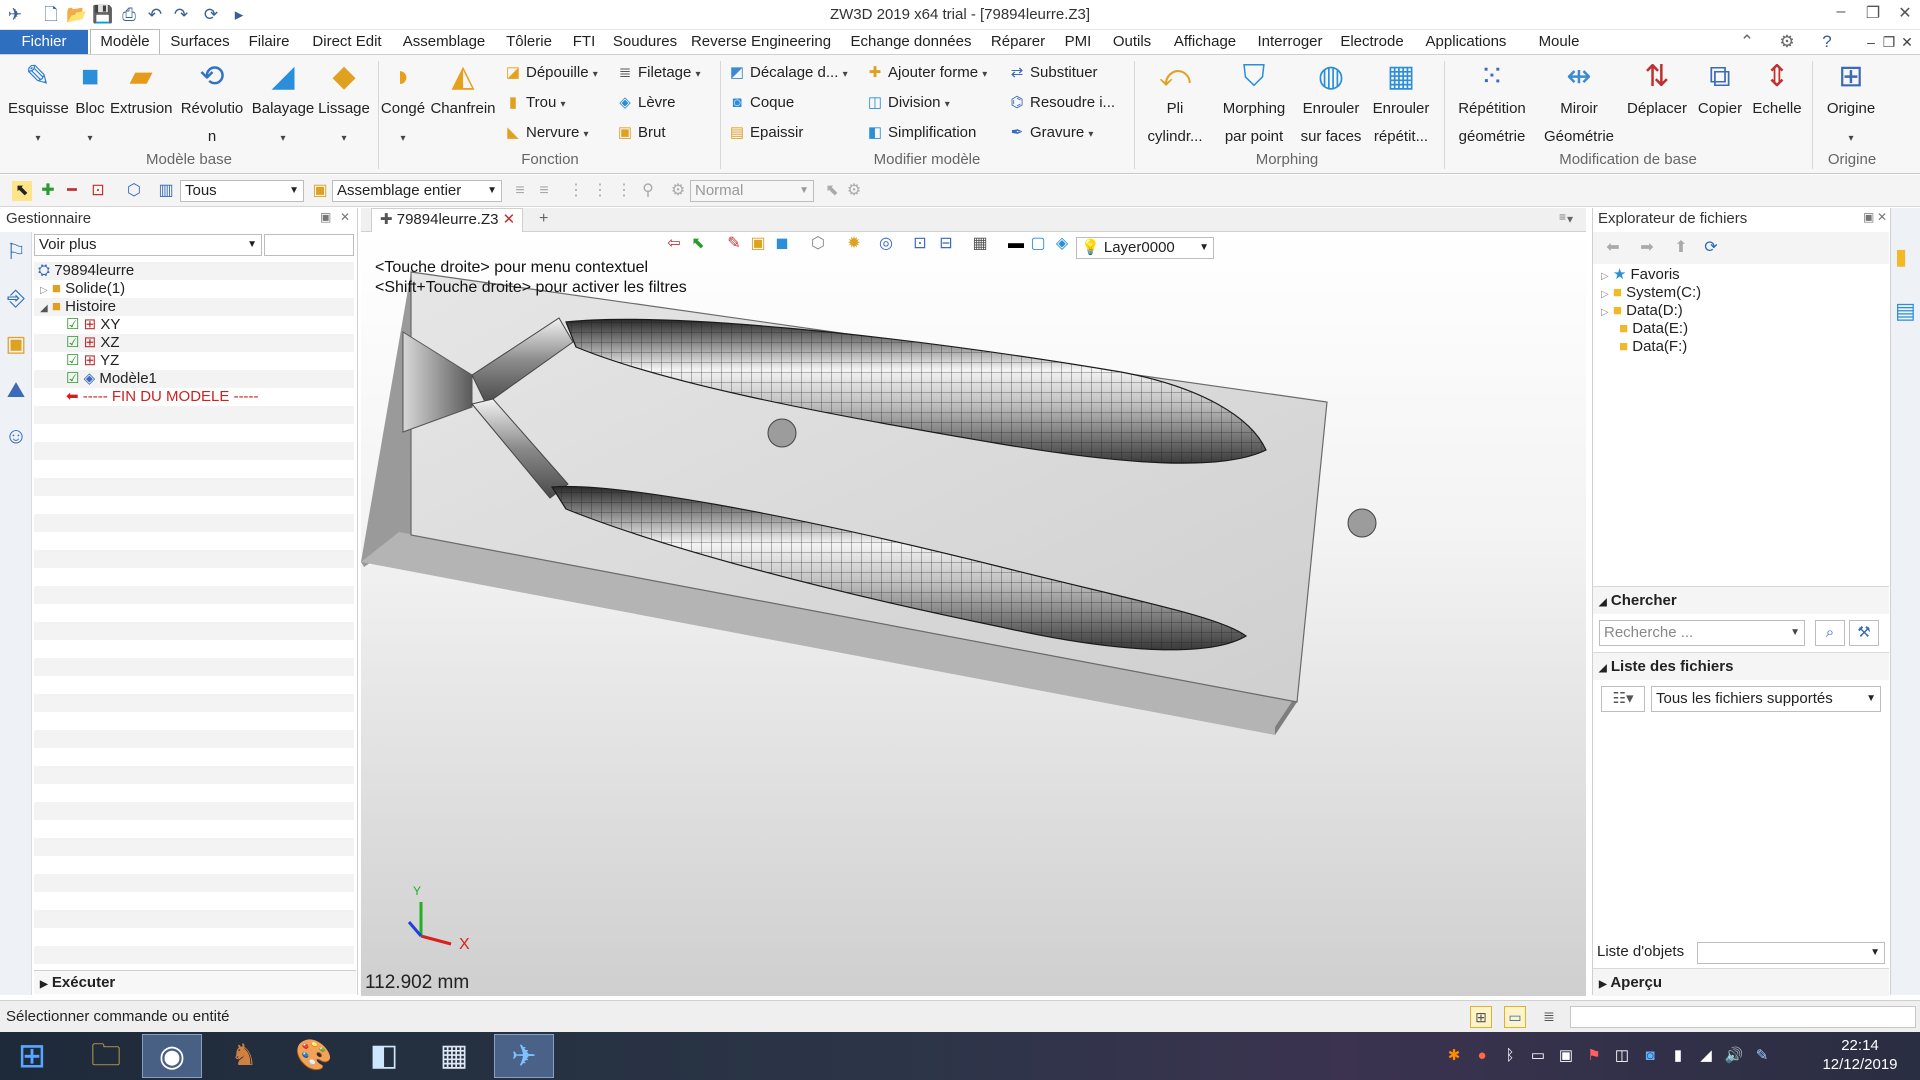  Describe the element at coordinates (1787, 42) in the screenshot. I see `settings-icon: ⚙` at that location.